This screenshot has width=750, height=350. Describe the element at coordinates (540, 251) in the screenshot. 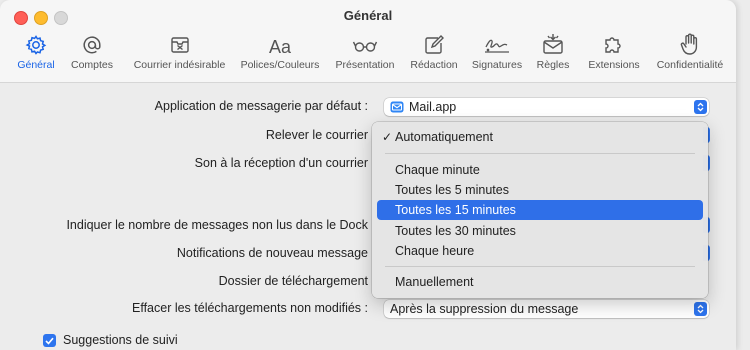

I see `menu-item-every-hour: Chaque heure` at that location.